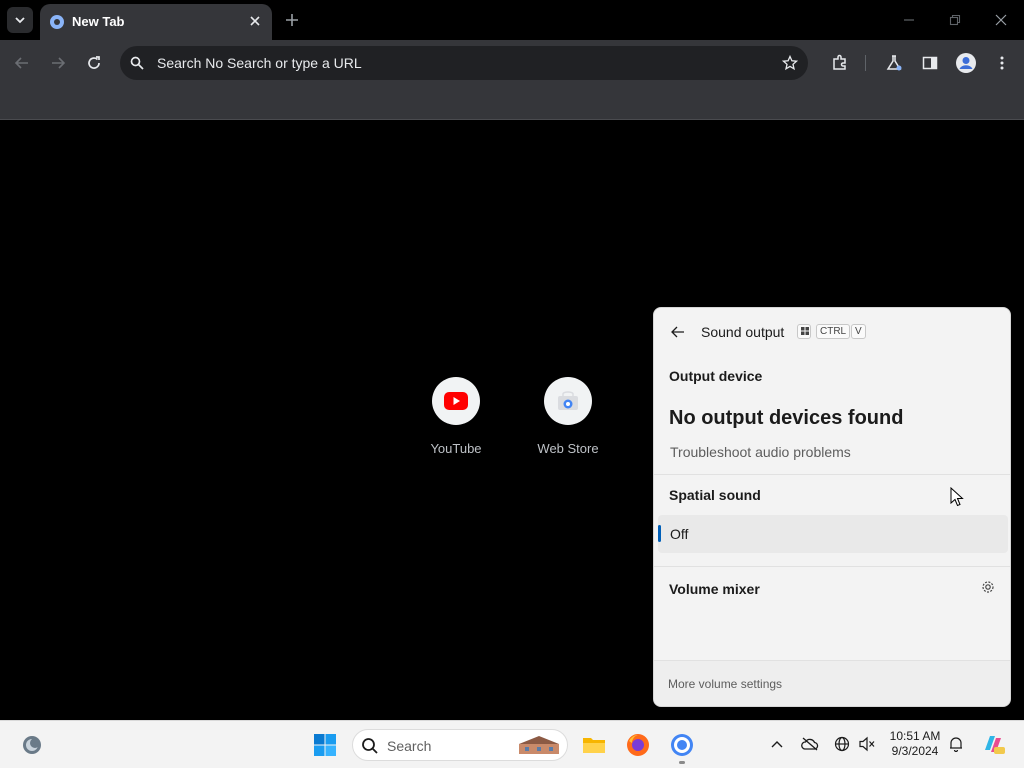 This screenshot has width=1024, height=768. Describe the element at coordinates (716, 376) in the screenshot. I see `output-device-heading: Output device` at that location.